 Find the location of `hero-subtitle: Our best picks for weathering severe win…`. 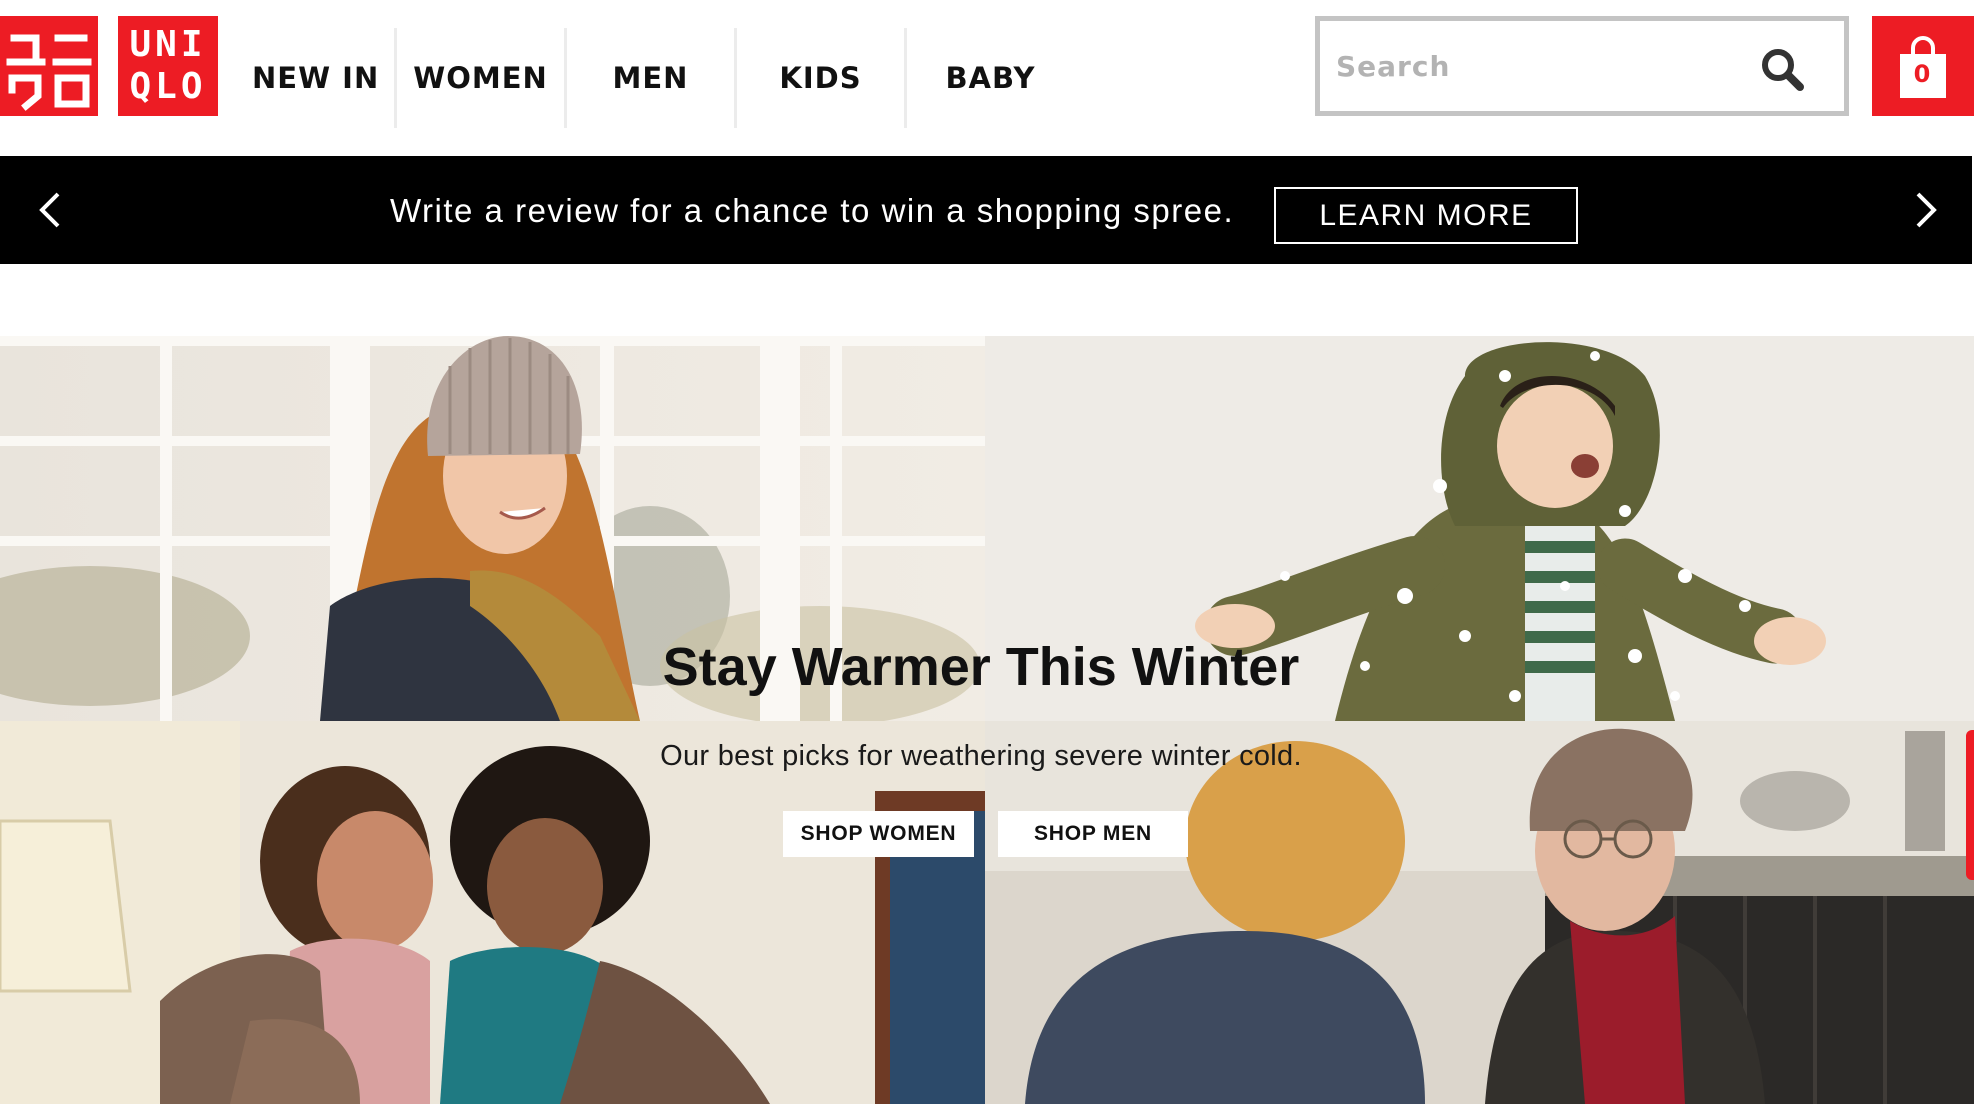

hero-subtitle: Our best picks for weathering severe win… is located at coordinates (981, 756).